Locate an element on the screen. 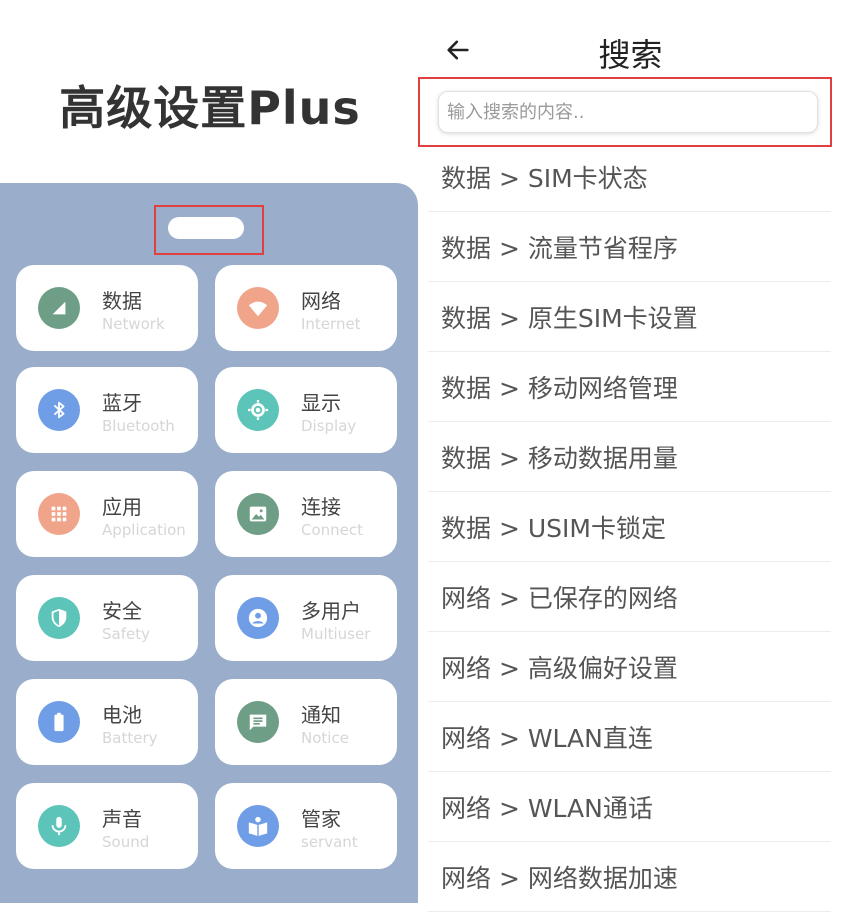  image-icon is located at coordinates (258, 514).